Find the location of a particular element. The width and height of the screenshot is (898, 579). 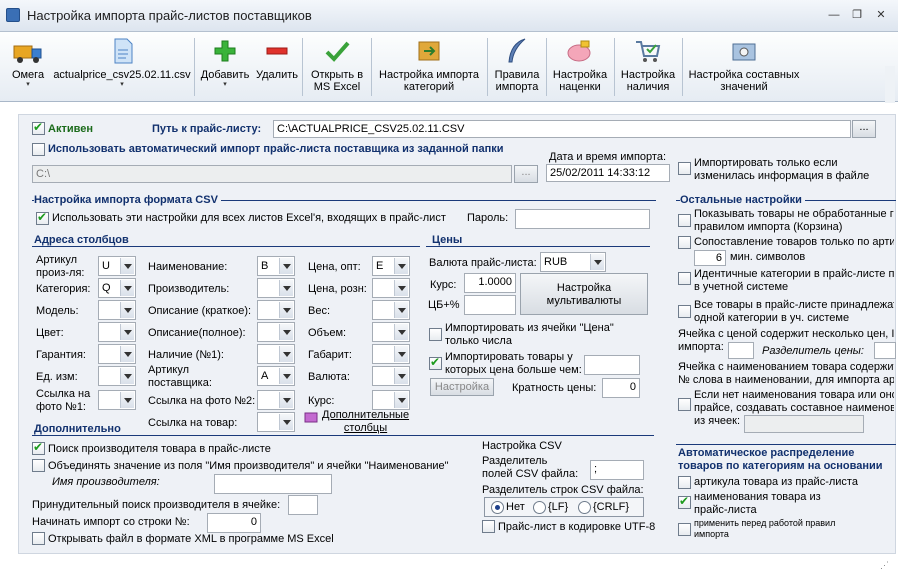

field-sep-input: ; is located at coordinates (617, 470).